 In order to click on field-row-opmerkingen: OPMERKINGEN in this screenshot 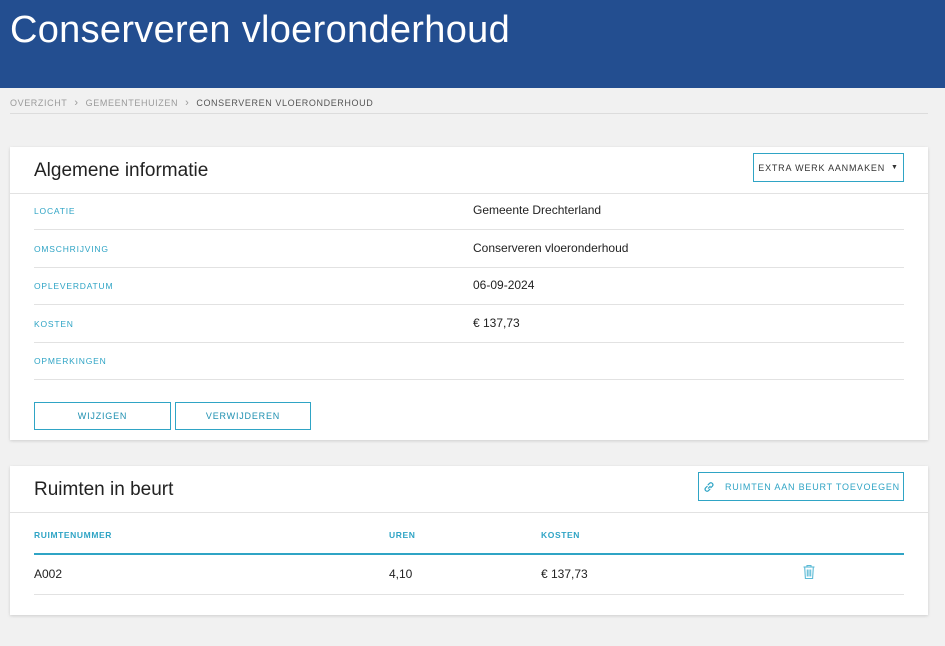, I will do `click(469, 361)`.